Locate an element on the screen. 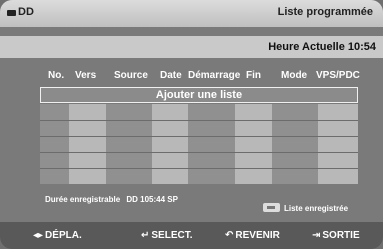 This screenshot has height=249, width=383. duration-label: Durée enregistrable is located at coordinates (83, 199).